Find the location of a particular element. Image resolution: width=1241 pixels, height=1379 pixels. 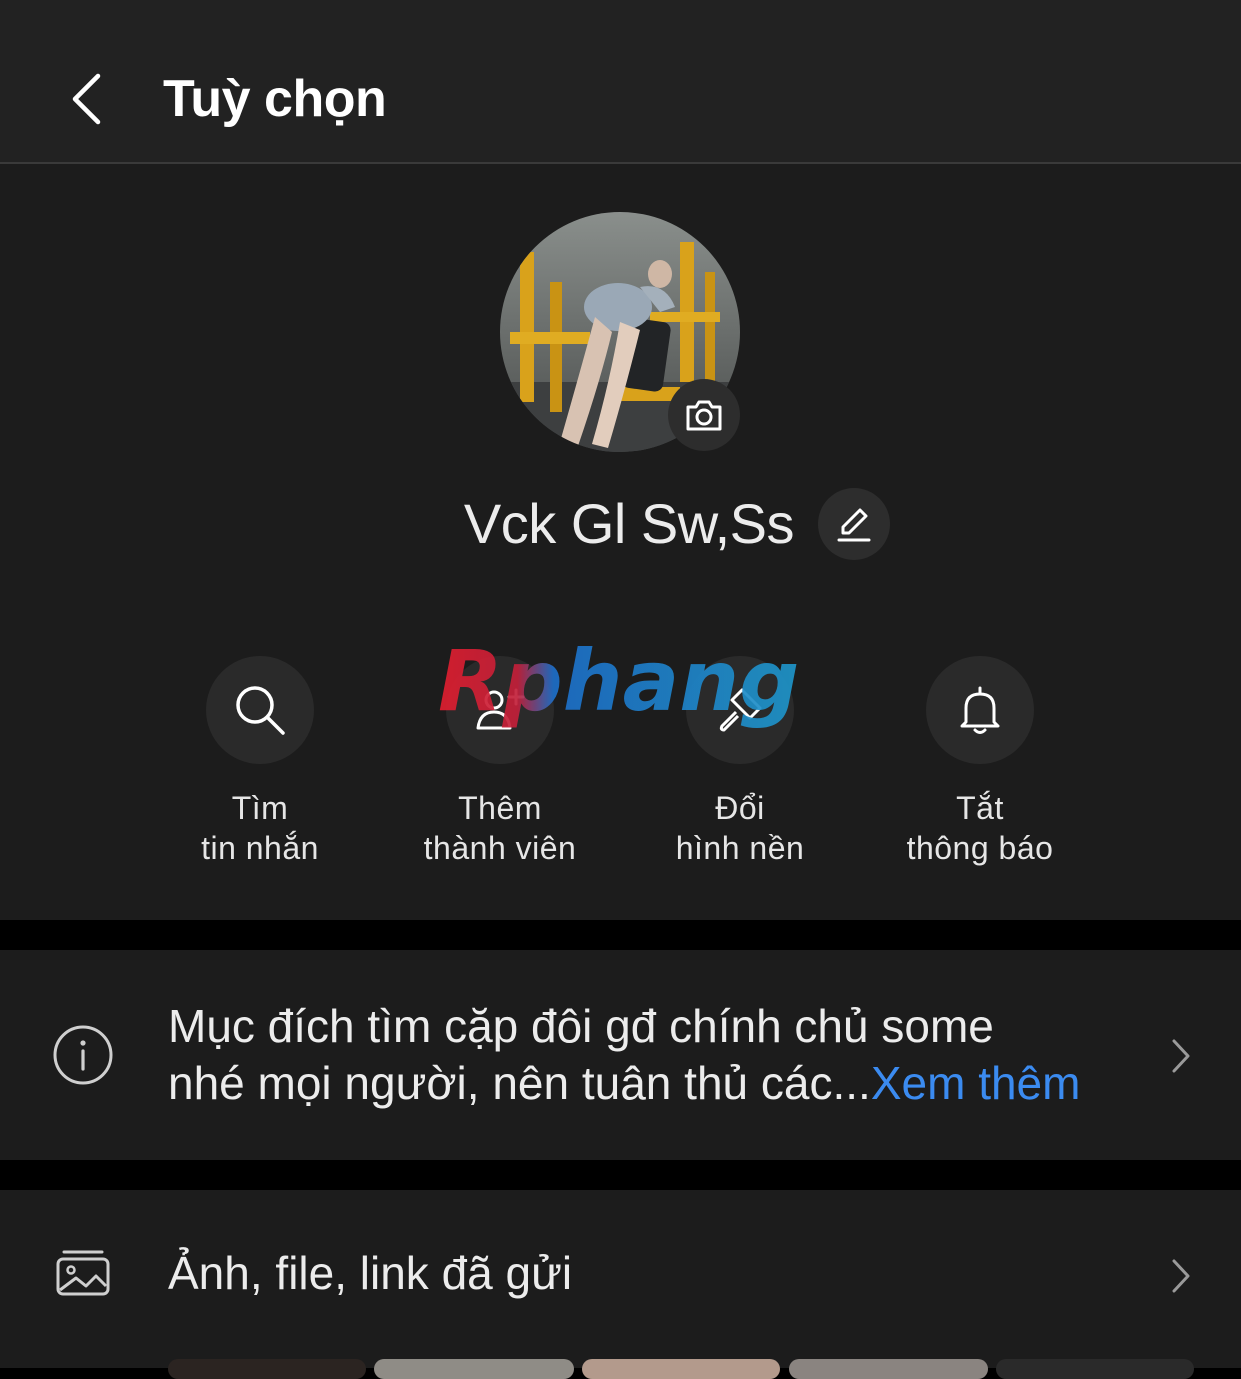

camera-icon is located at coordinates (704, 415).